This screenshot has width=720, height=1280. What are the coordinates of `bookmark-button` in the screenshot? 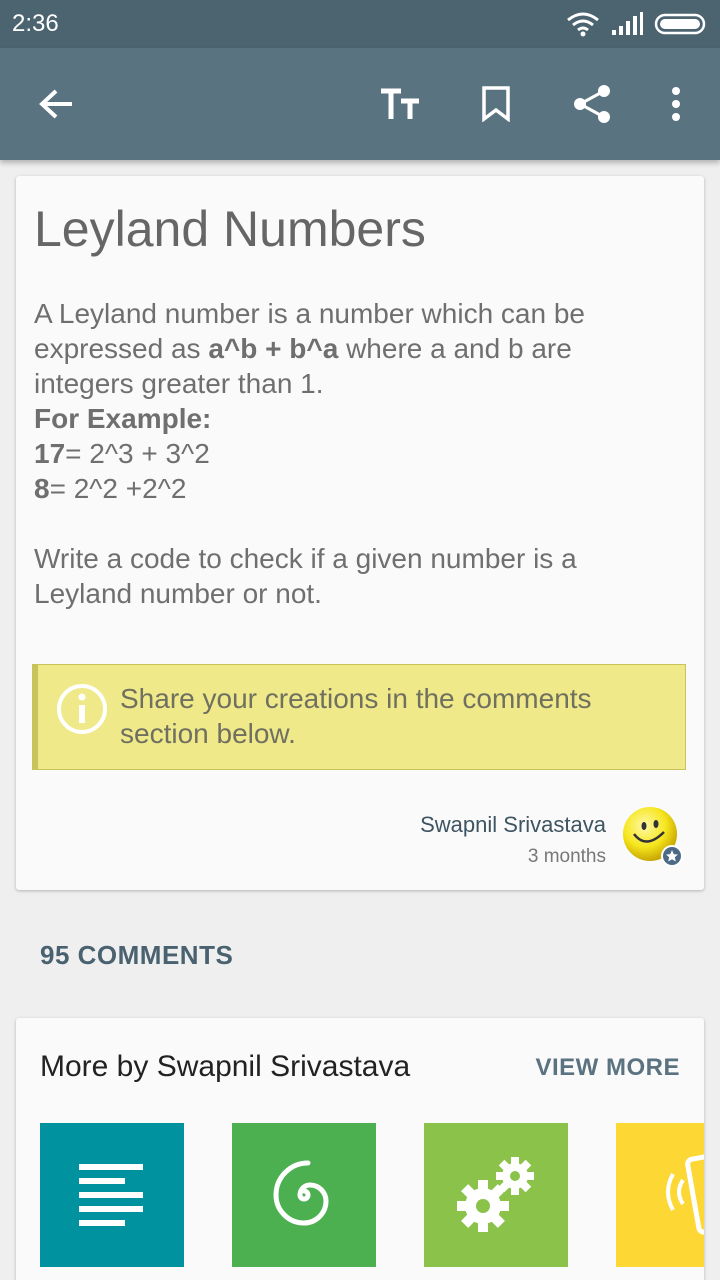 It's located at (496, 104).